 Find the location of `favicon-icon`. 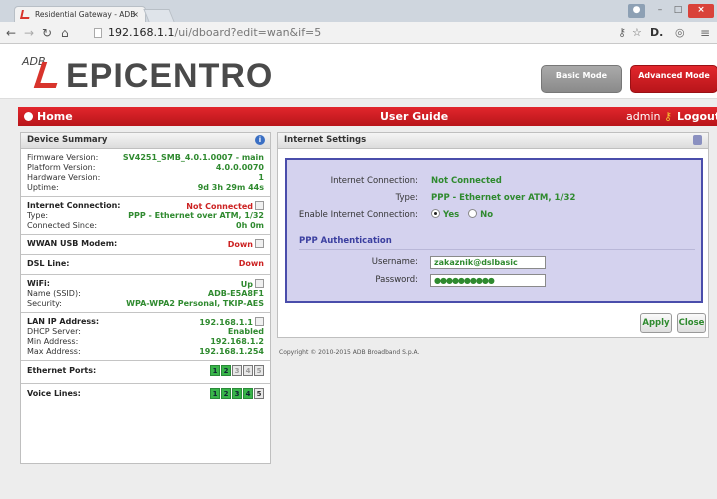

favicon-icon is located at coordinates (25, 14).